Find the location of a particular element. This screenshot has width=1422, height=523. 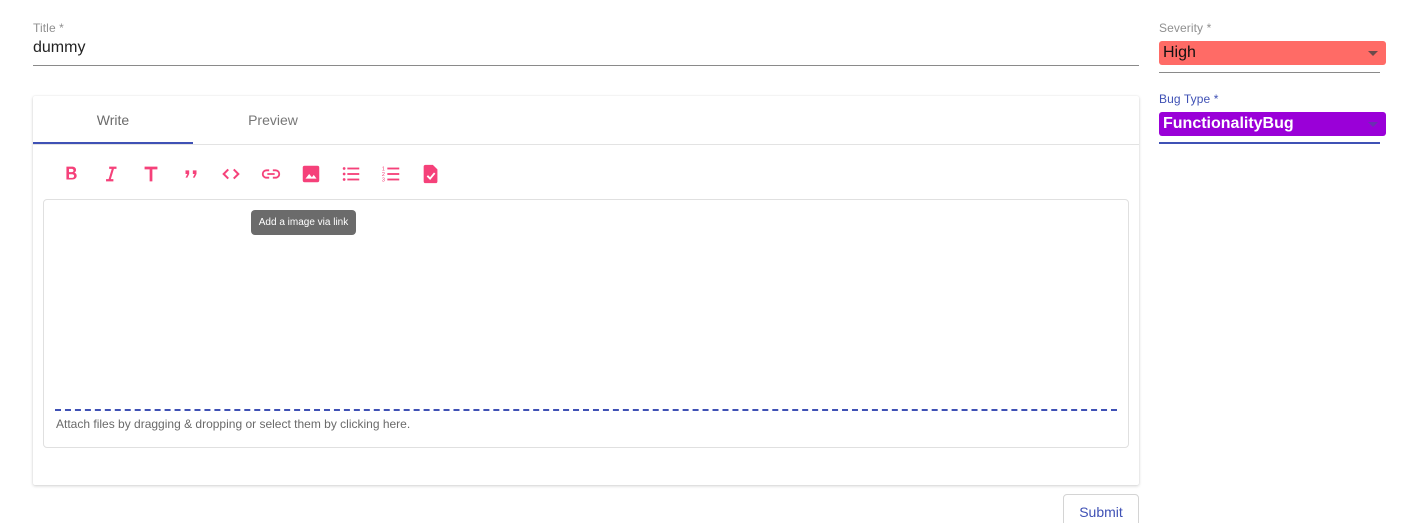

tab-preview: Preview is located at coordinates (273, 120).